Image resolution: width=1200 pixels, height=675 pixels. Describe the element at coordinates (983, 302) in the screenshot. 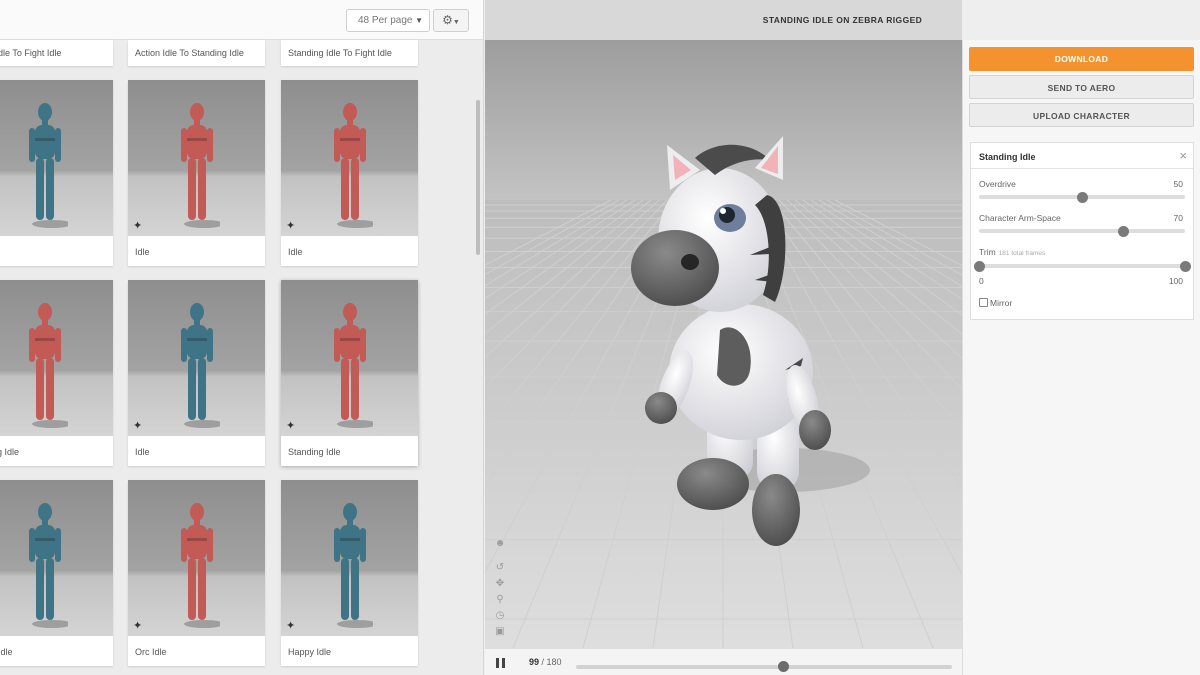

I see `mirror-checkbox` at that location.